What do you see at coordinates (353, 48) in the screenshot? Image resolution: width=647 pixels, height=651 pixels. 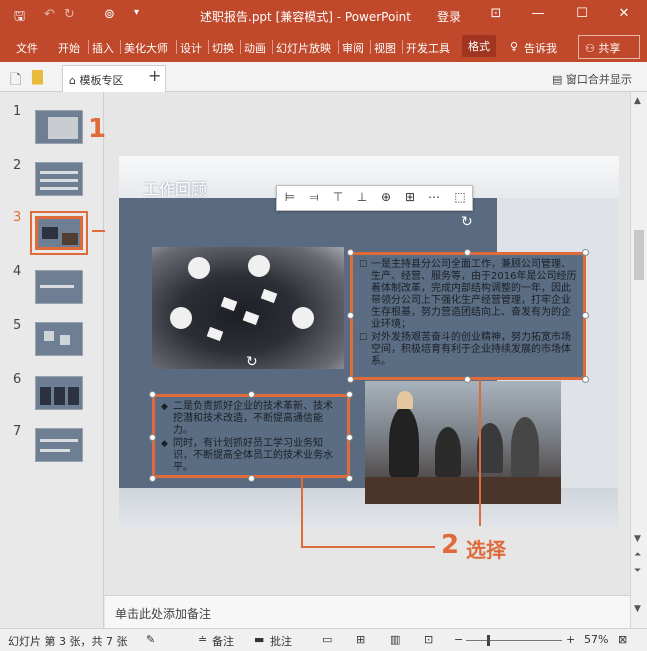 I see `tab-review: 审阅` at bounding box center [353, 48].